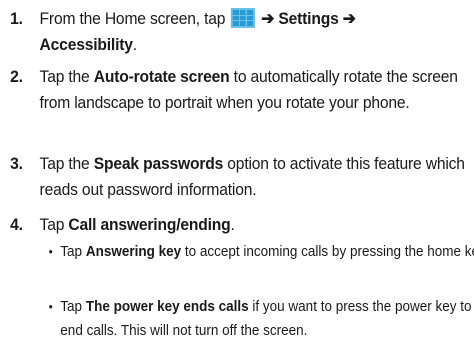 The width and height of the screenshot is (474, 364). What do you see at coordinates (308, 18) in the screenshot?
I see `settings-label: Settings` at bounding box center [308, 18].